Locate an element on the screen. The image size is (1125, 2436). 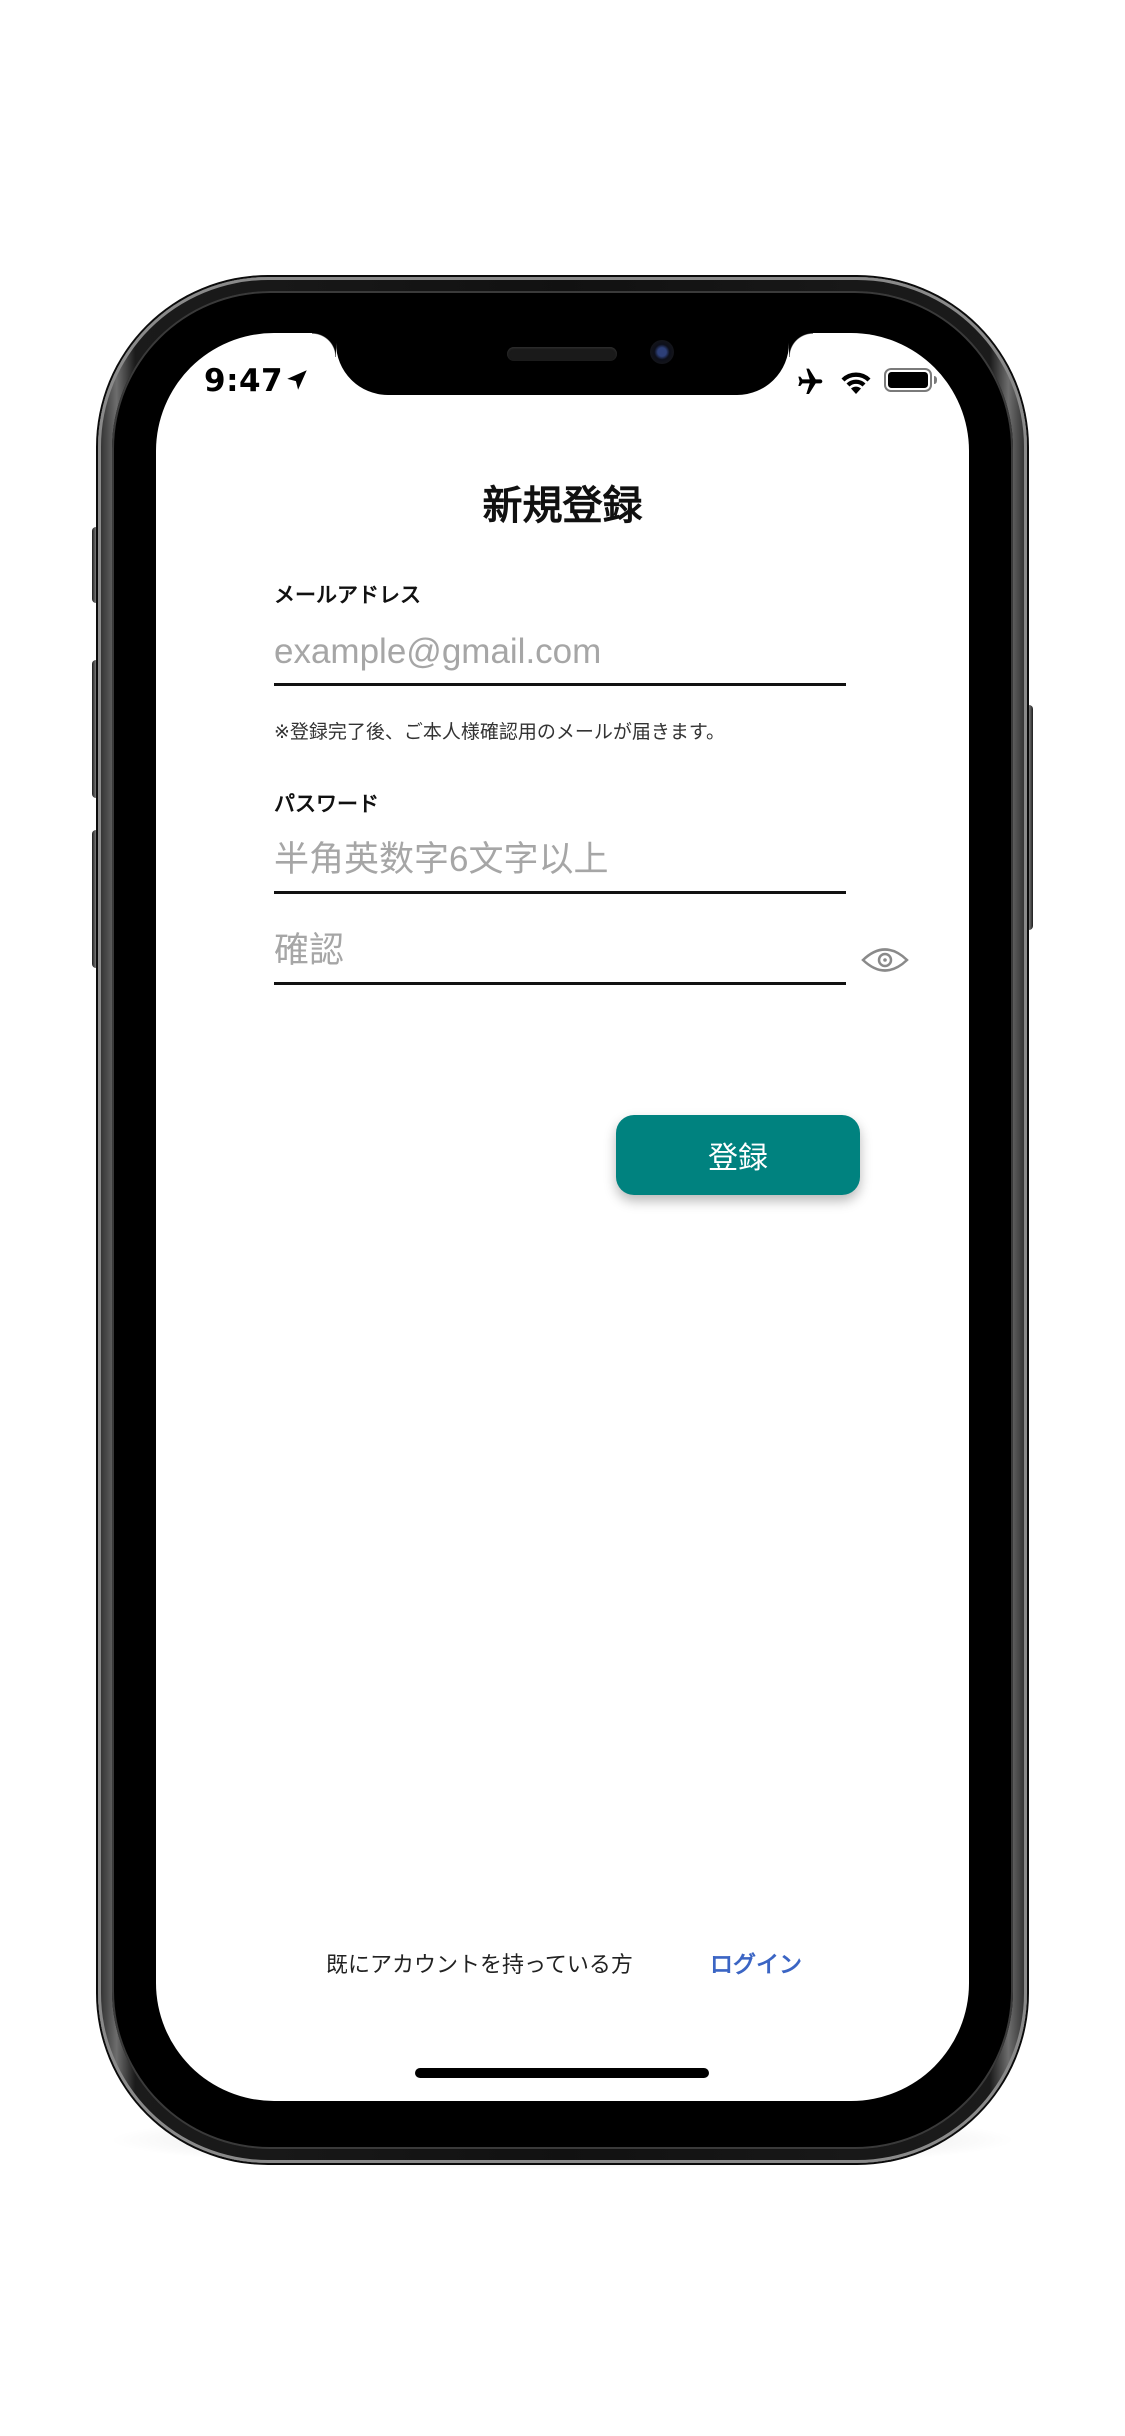
password-field is located at coordinates (560, 861).